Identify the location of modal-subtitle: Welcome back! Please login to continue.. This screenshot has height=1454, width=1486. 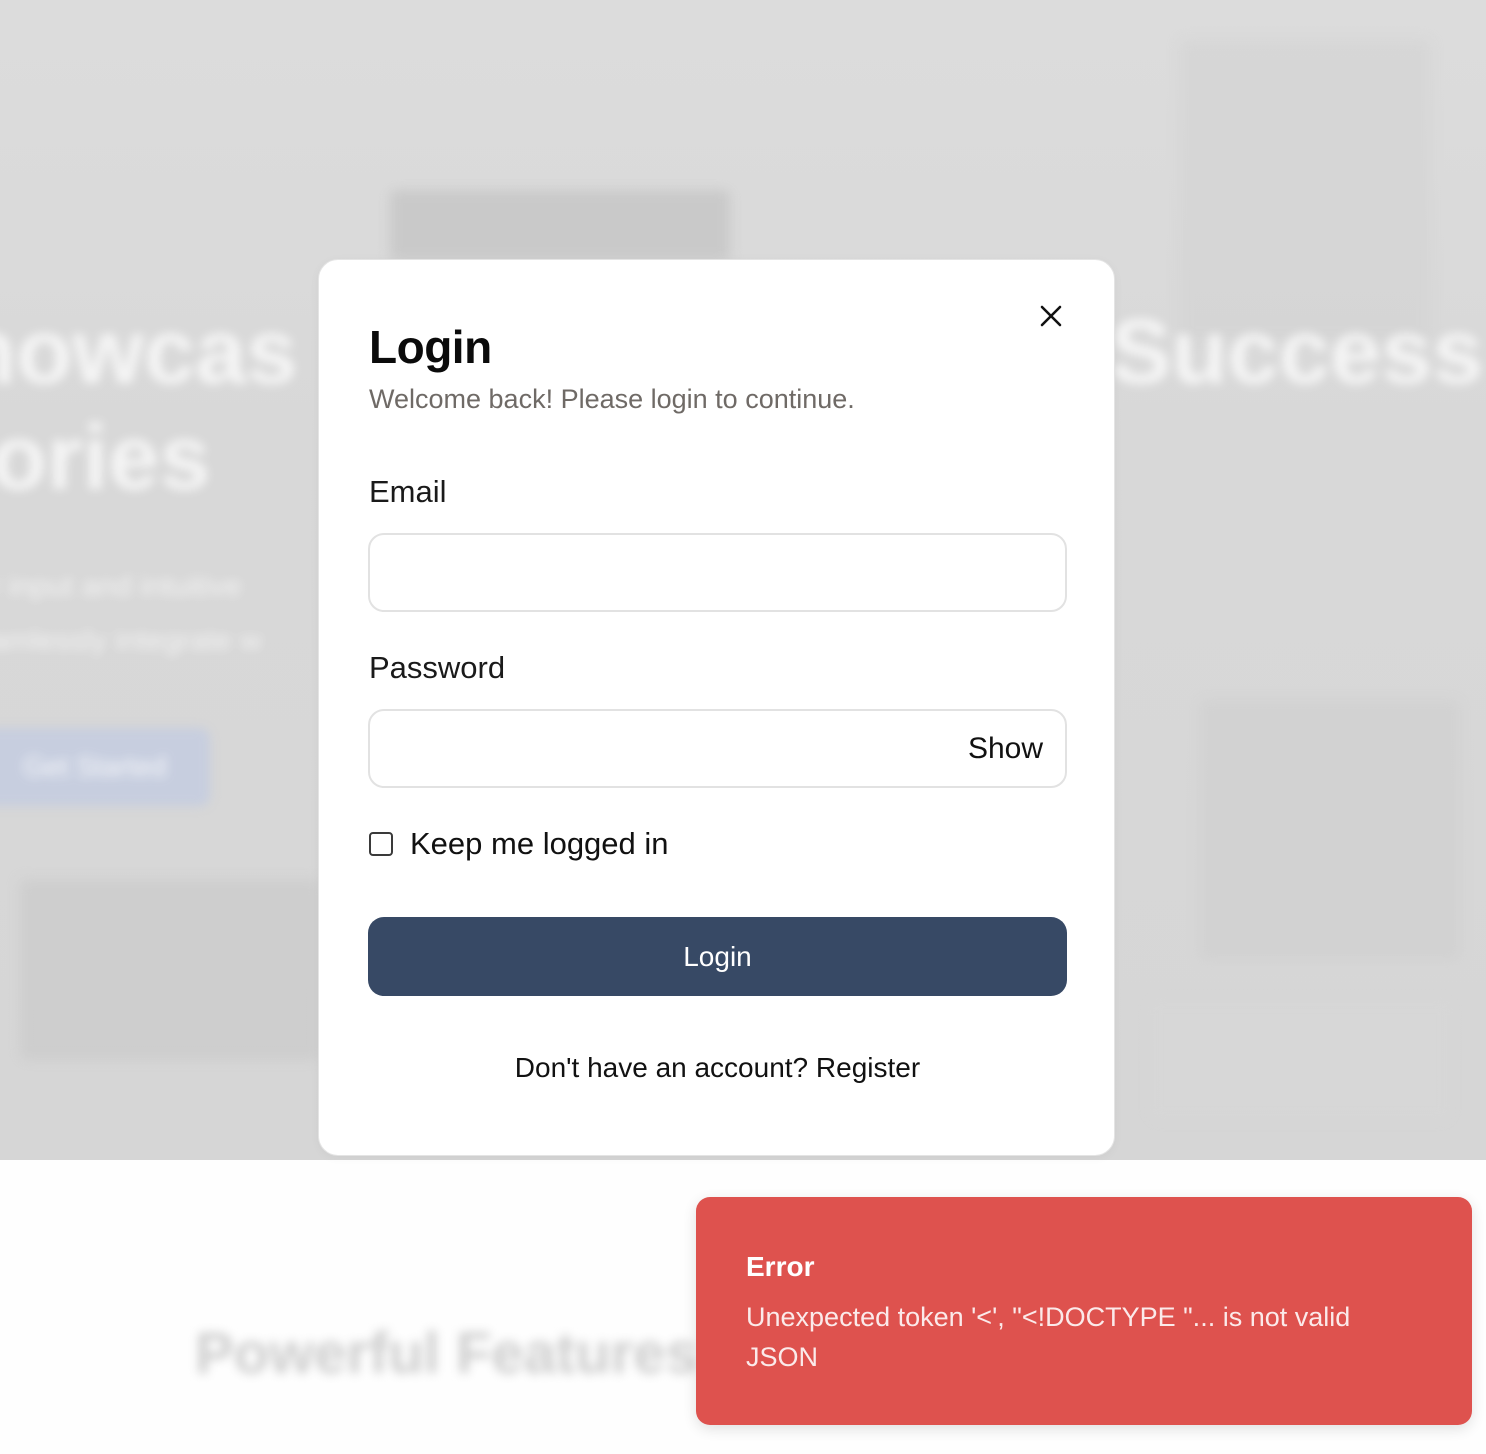
(612, 399).